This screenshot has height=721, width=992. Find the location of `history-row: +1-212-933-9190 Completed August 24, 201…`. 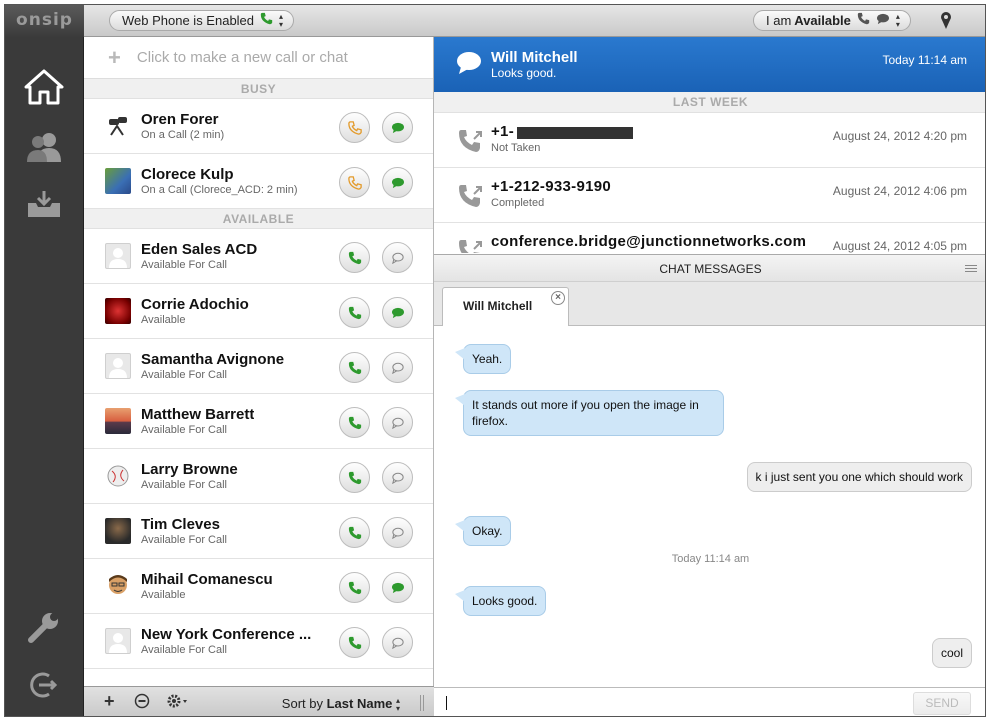

history-row: +1-212-933-9190 Completed August 24, 201… is located at coordinates (709, 195).